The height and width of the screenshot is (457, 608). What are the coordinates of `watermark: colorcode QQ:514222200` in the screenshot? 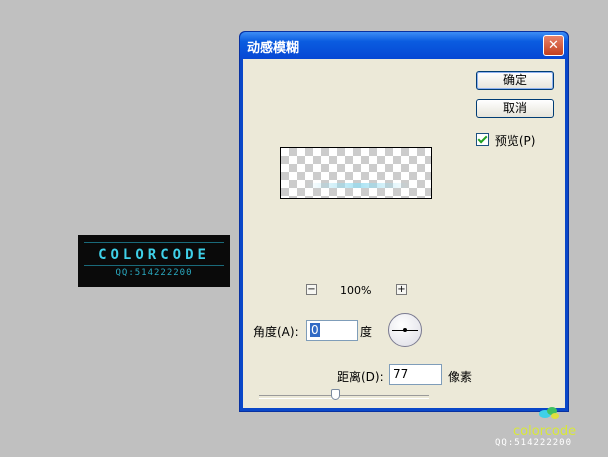 It's located at (550, 428).